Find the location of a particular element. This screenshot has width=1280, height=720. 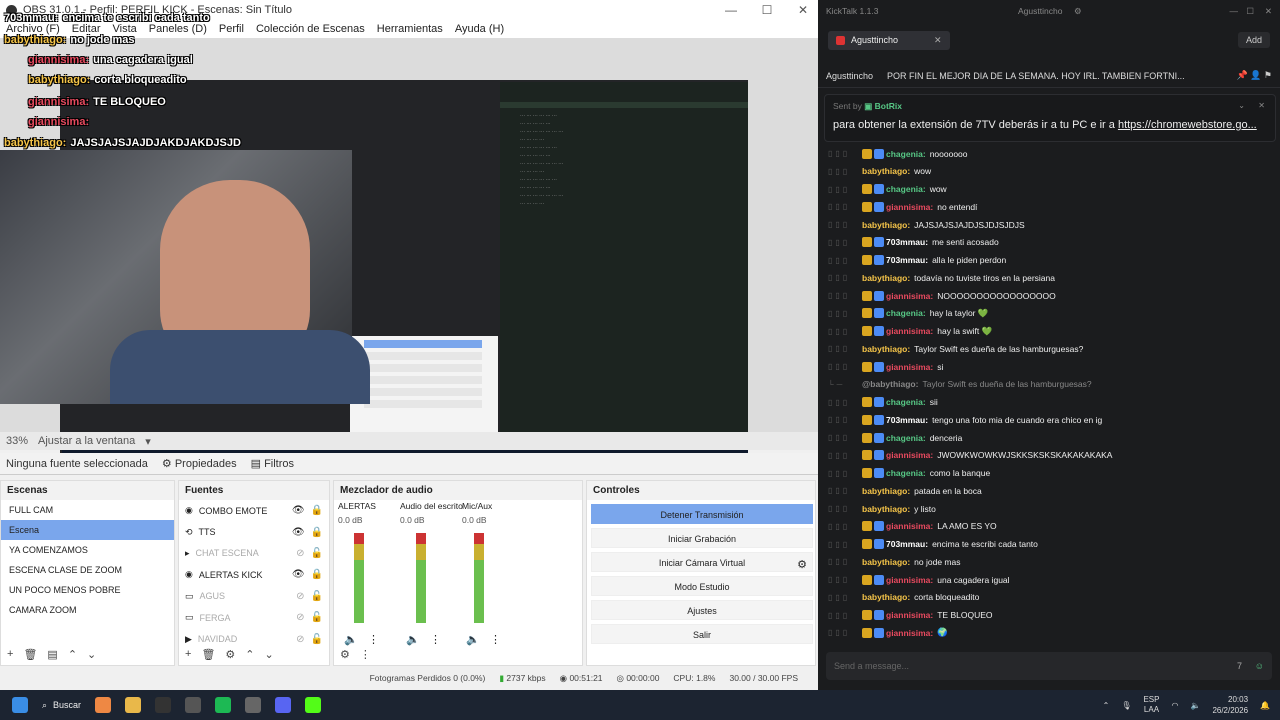

more-icon: ⋮ is located at coordinates (365, 654).